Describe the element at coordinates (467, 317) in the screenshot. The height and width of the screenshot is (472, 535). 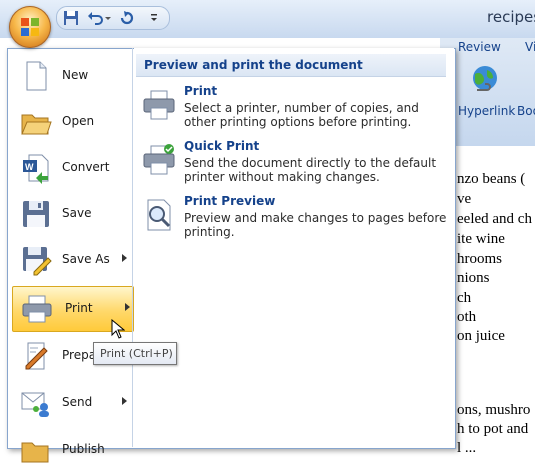
I see `doc-line: oth` at that location.